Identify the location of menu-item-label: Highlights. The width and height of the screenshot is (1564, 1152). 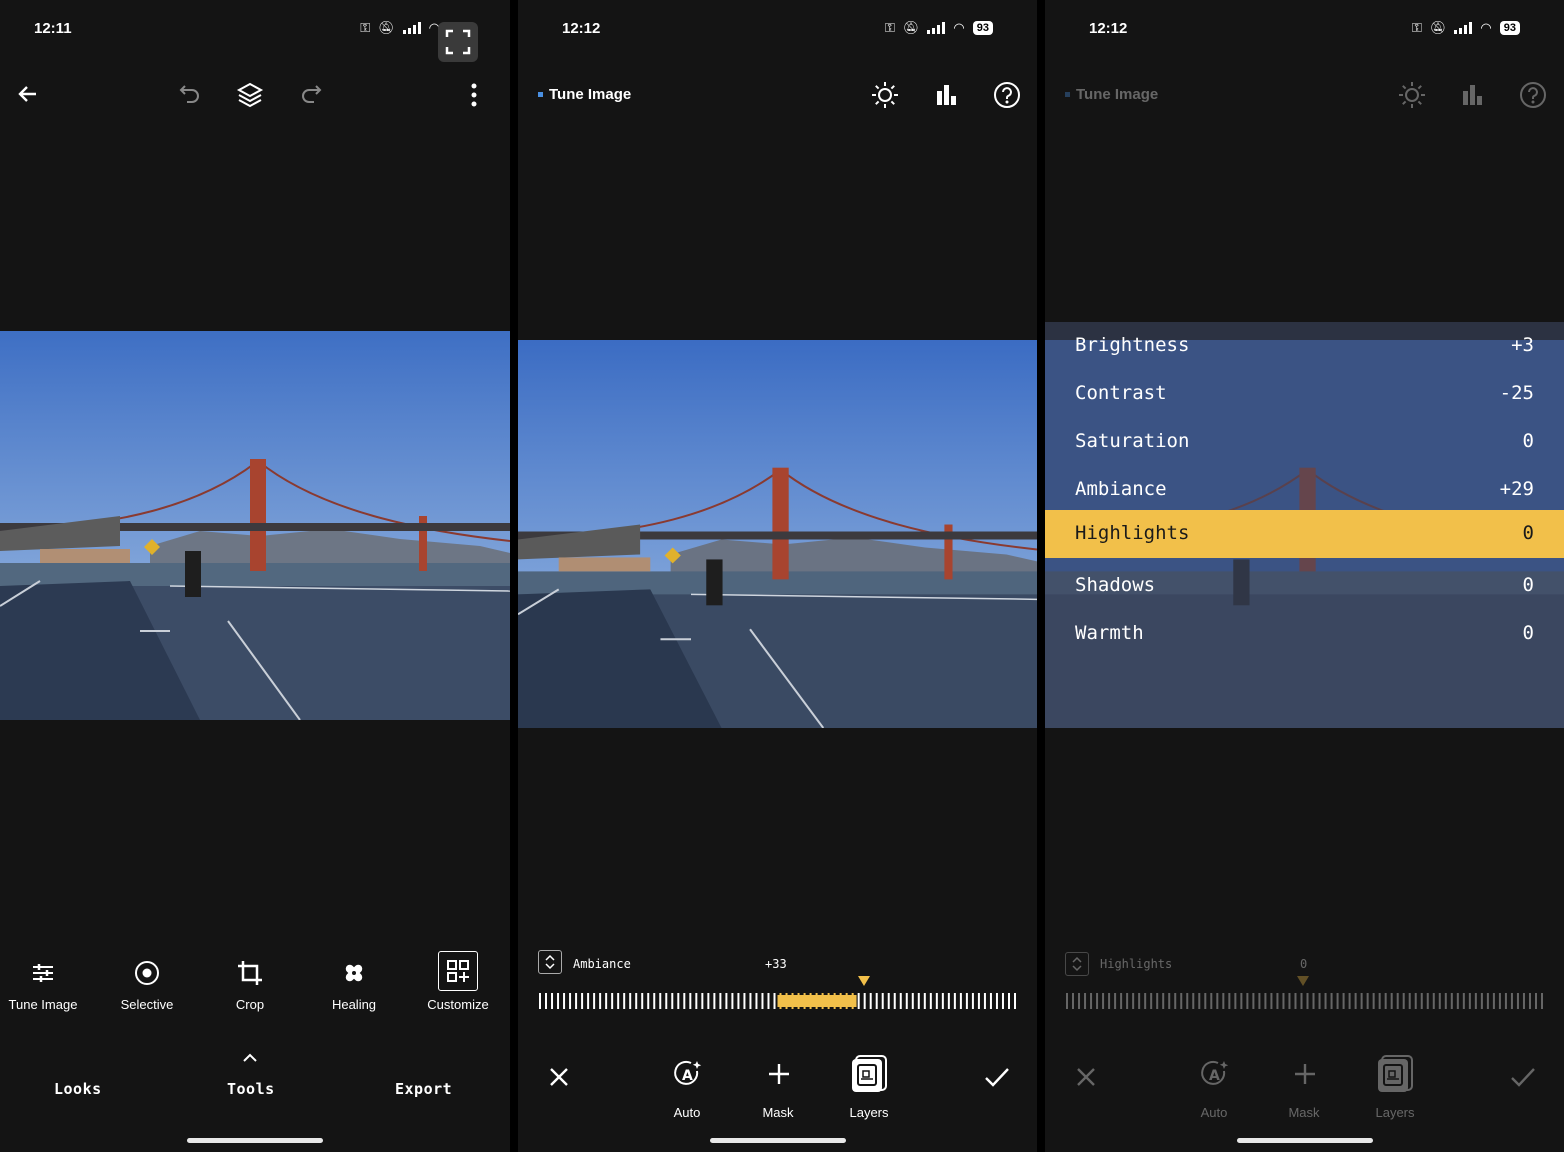
(1132, 533).